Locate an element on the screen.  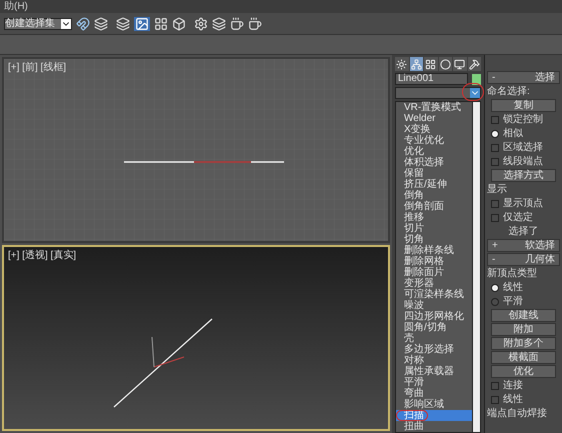
modifier-item: 对称 is located at coordinates (434, 360).